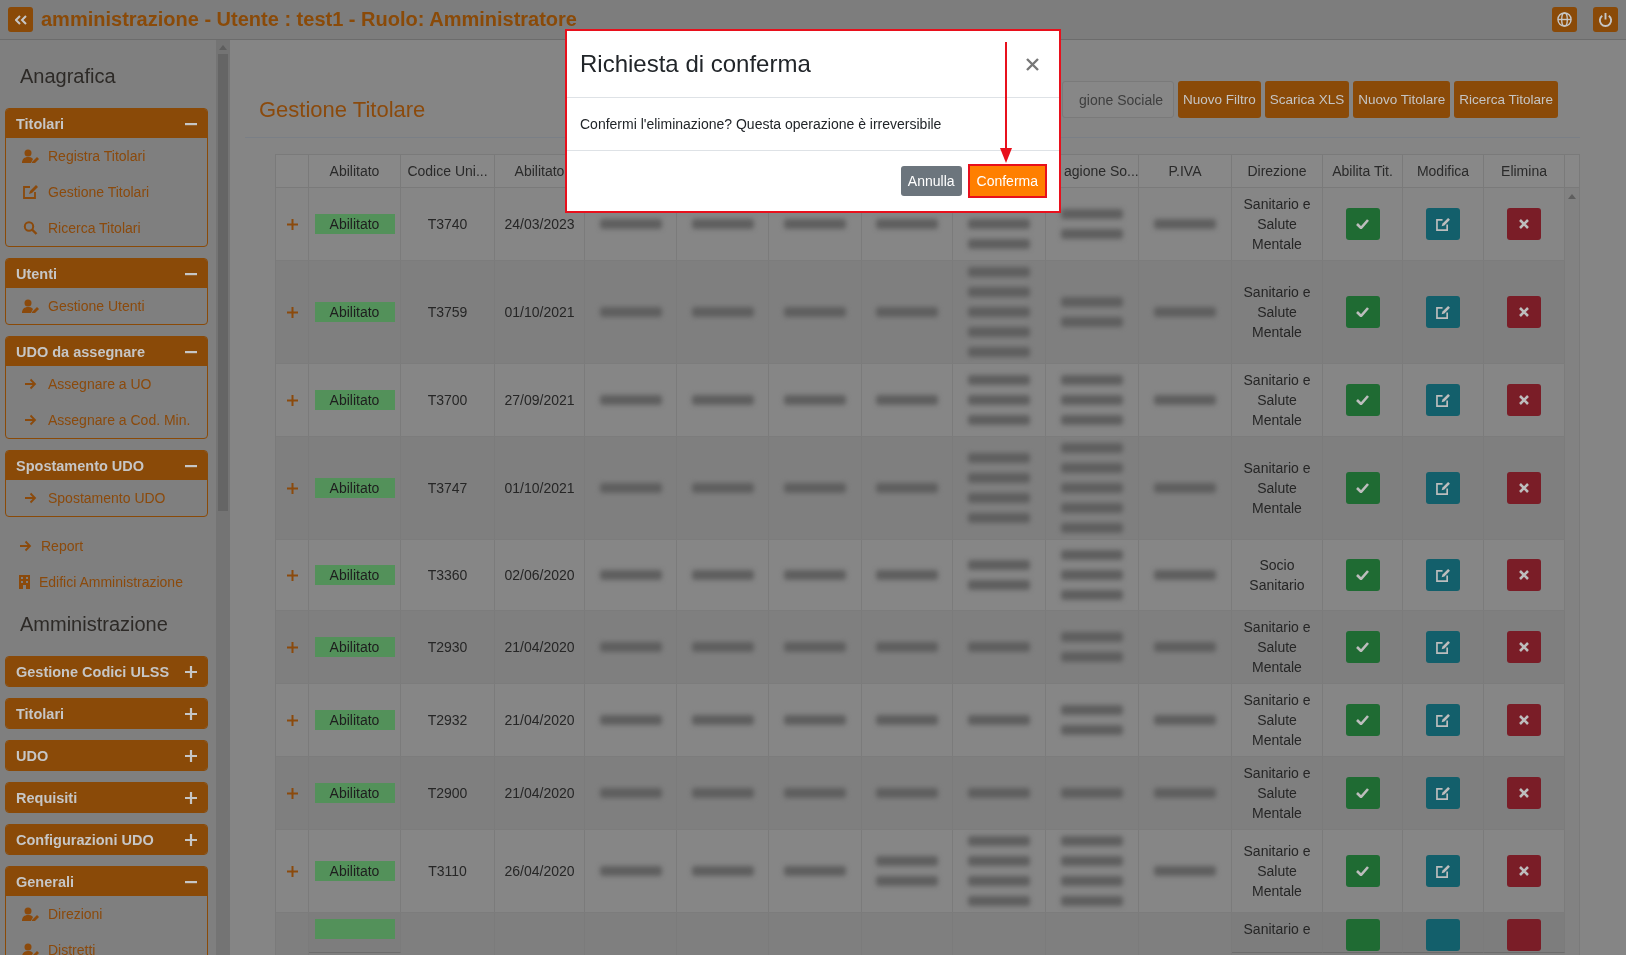  I want to click on panel-title: Requisiti, so click(47, 797).